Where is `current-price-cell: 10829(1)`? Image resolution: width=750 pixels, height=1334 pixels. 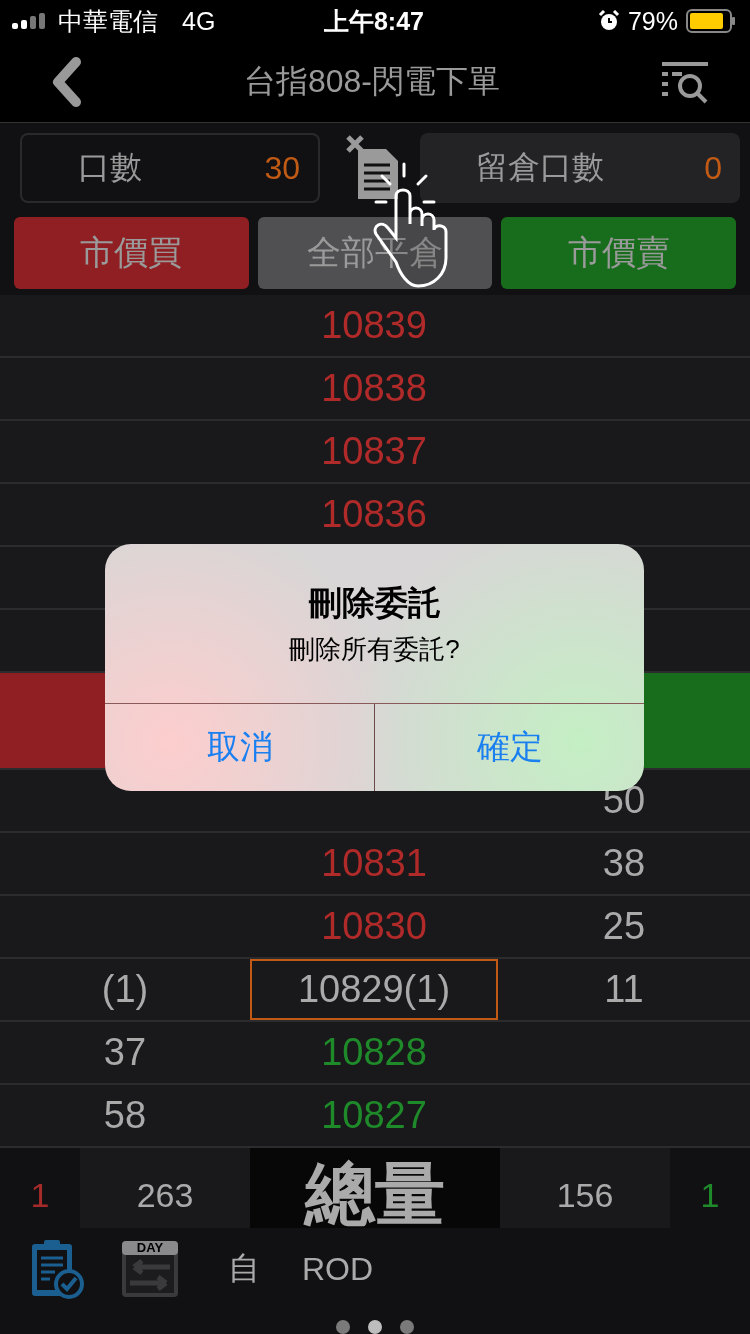 current-price-cell: 10829(1) is located at coordinates (374, 989).